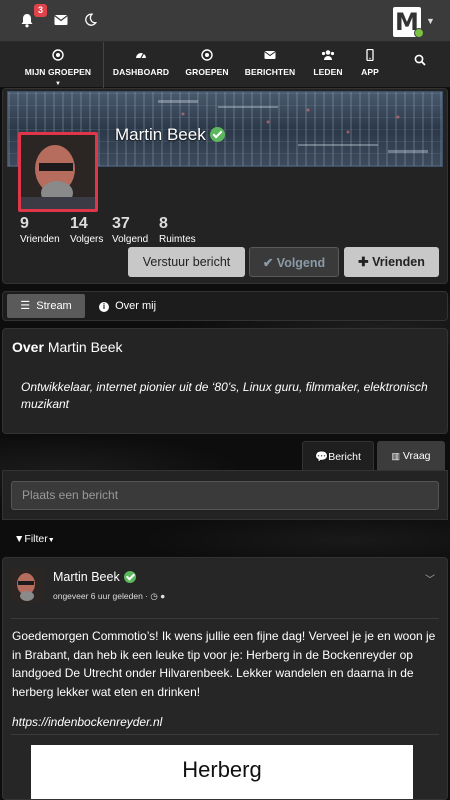 Image resolution: width=450 pixels, height=800 pixels. What do you see at coordinates (186, 262) in the screenshot?
I see `send-message-button: Verstuur bericht` at bounding box center [186, 262].